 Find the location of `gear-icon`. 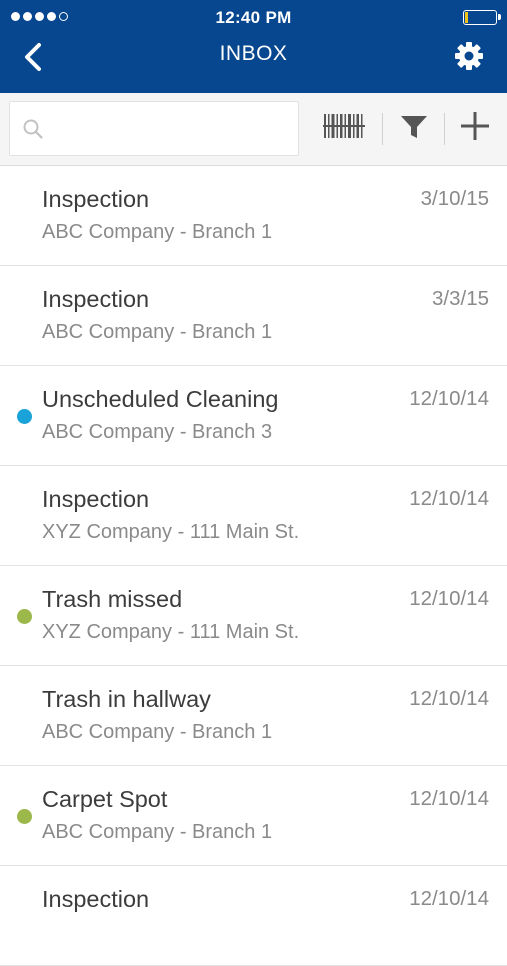

gear-icon is located at coordinates (469, 56).